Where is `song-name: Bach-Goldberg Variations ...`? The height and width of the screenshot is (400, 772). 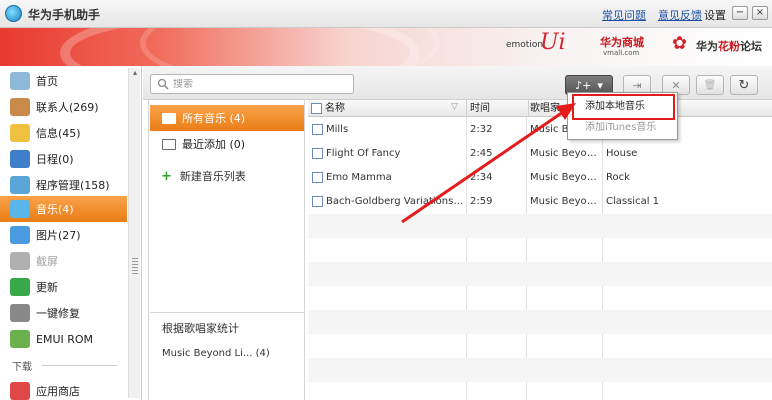
song-name: Bach-Goldberg Variations ... is located at coordinates (395, 201).